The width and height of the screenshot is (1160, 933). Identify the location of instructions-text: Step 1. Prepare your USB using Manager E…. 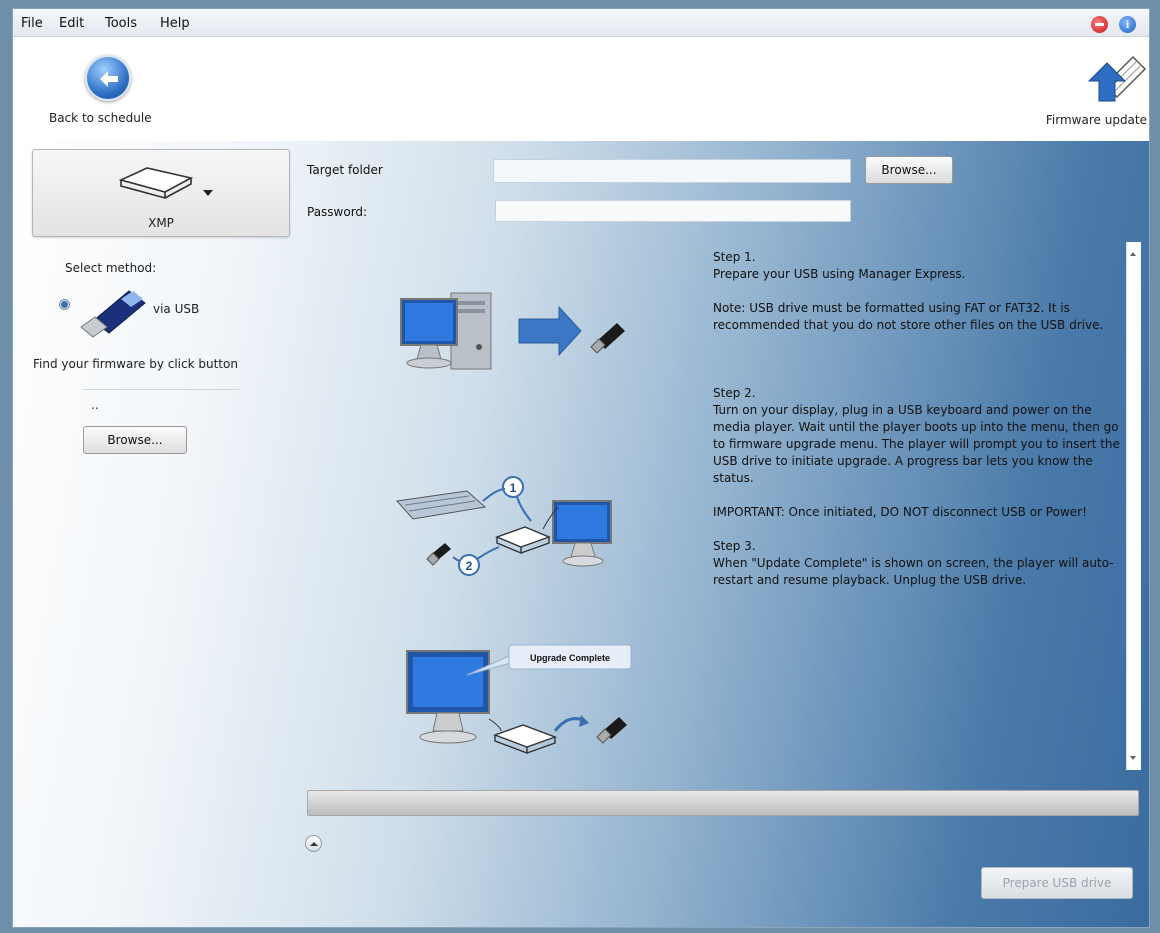
(919, 419).